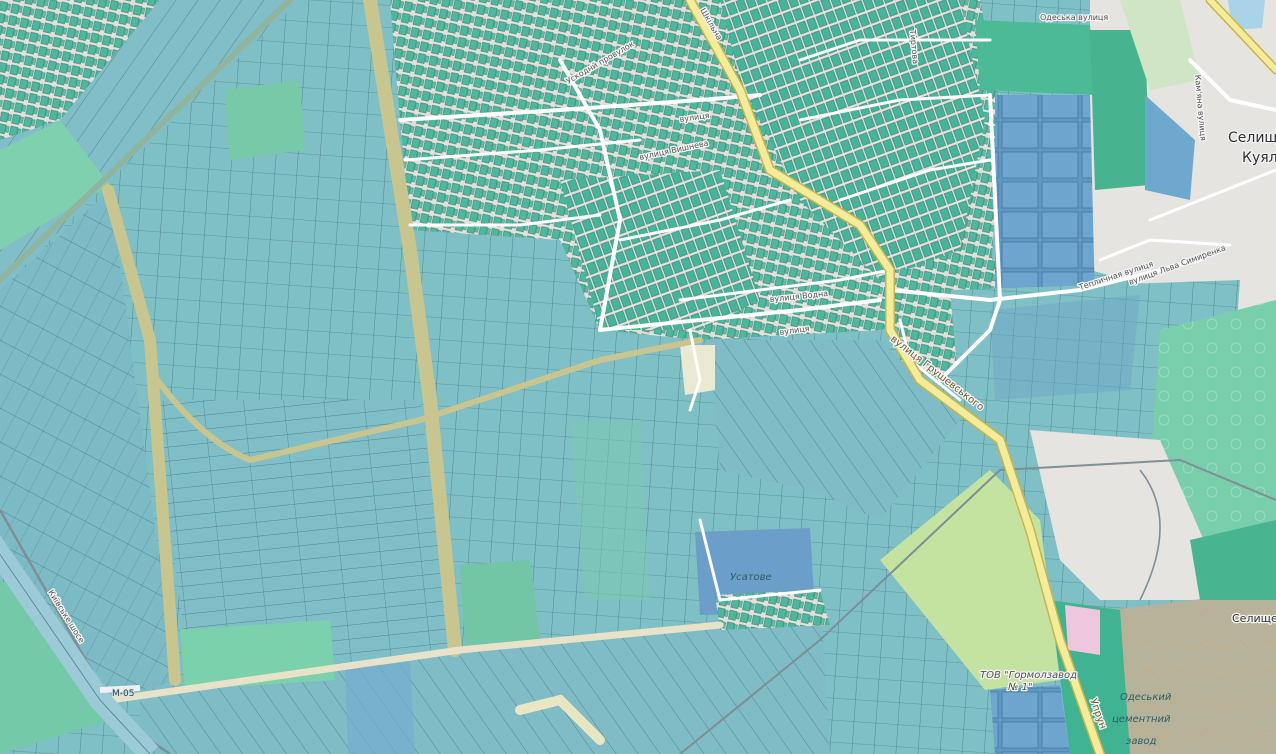  What do you see at coordinates (1146, 697) in the screenshot?
I see `label-cement-1: Одеський` at bounding box center [1146, 697].